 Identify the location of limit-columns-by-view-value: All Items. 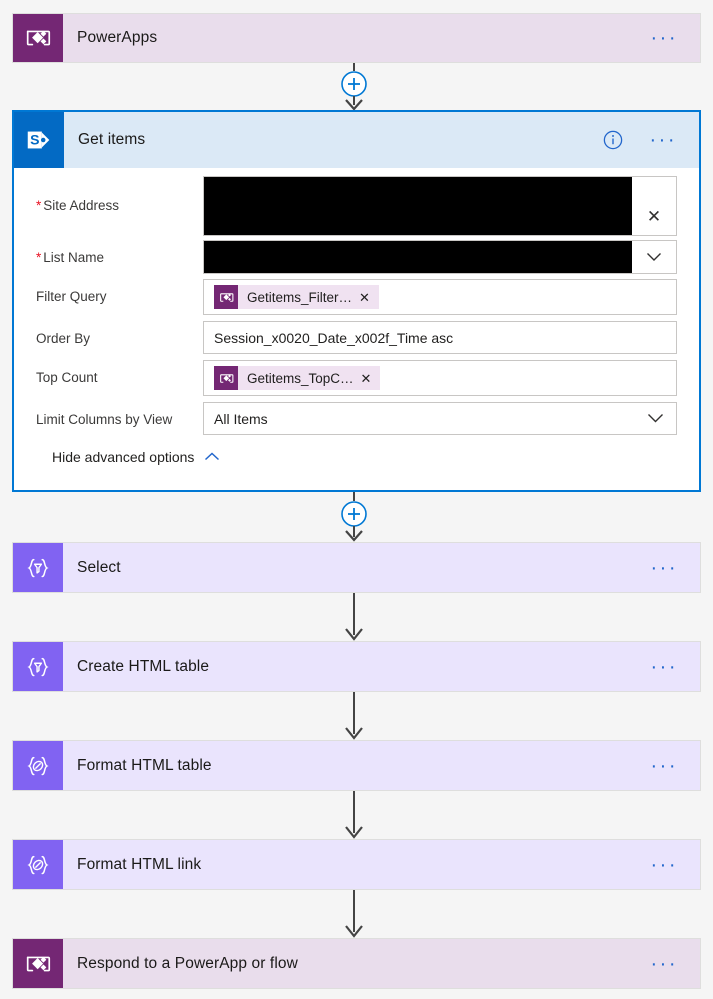
(241, 418).